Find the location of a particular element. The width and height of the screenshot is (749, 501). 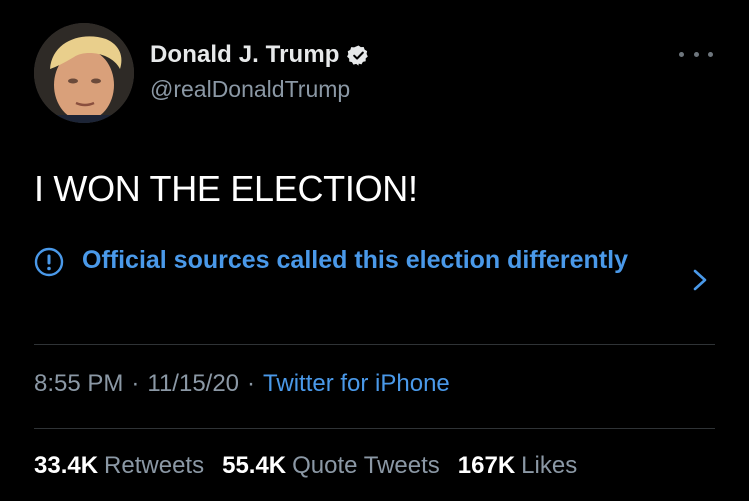

stat-retweets: 33.4K Retweets is located at coordinates (119, 466).